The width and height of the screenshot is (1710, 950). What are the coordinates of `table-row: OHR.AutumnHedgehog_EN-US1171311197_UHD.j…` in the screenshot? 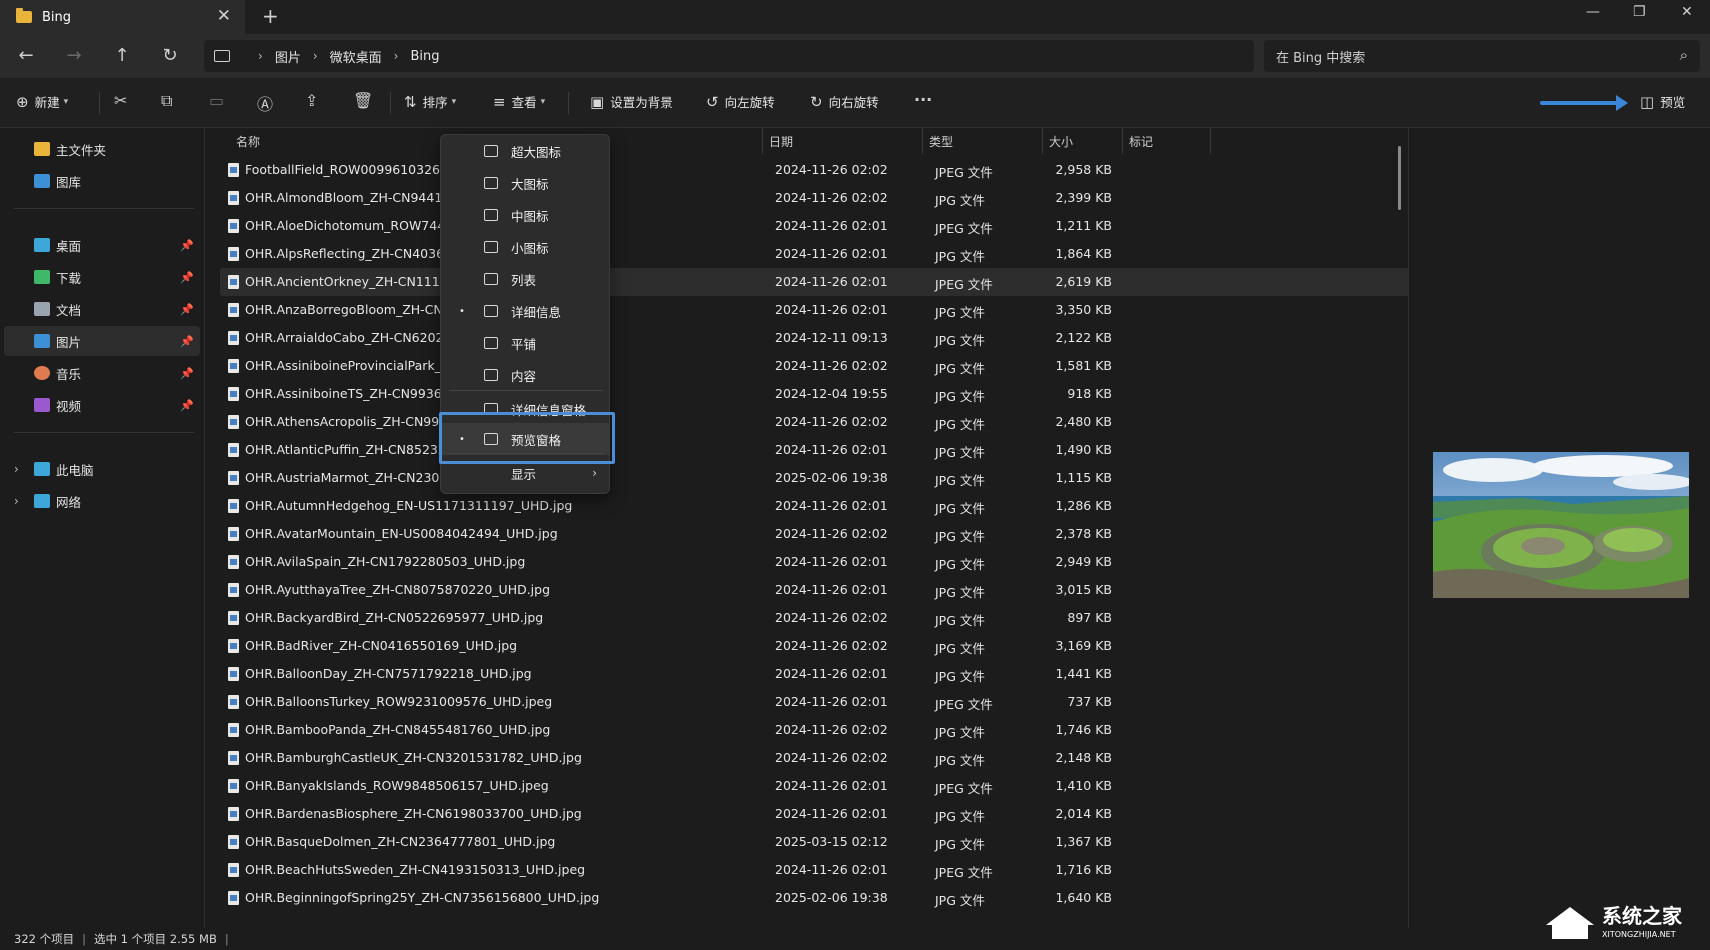 It's located at (816, 506).